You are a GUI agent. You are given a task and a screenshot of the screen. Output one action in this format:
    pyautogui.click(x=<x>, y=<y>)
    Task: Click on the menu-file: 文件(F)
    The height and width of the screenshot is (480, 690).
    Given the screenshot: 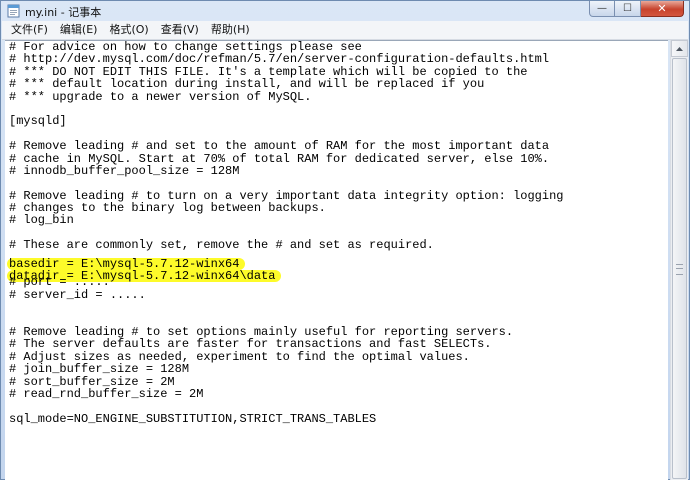 What is the action you would take?
    pyautogui.click(x=29, y=30)
    